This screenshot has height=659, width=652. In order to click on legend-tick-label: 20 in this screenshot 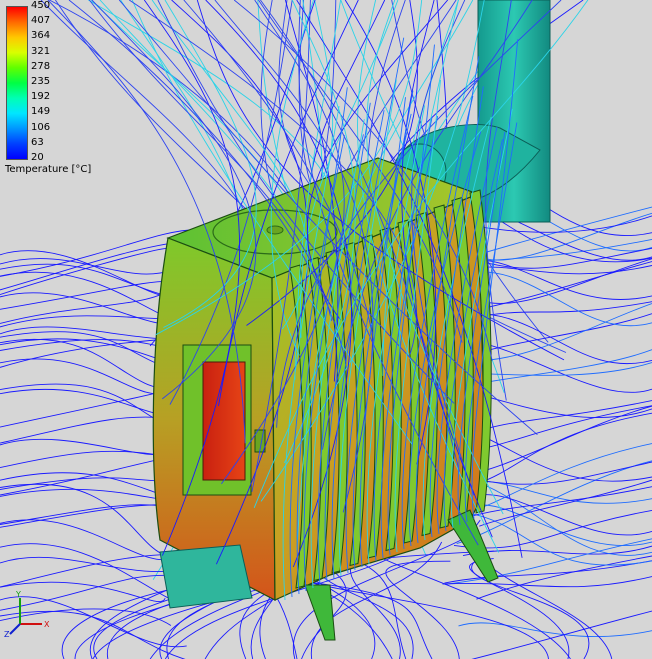, I will do `click(37, 157)`.